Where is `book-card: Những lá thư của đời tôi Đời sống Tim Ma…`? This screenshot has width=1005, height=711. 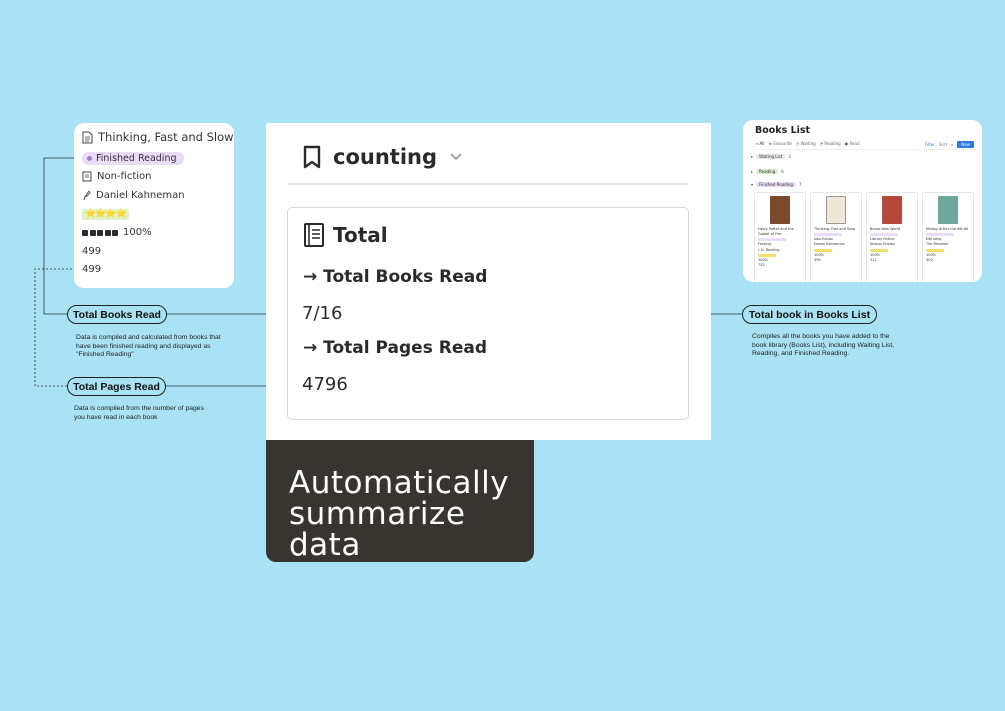 book-card: Những lá thư của đời tôi Đời sống Tim Ma… is located at coordinates (948, 237).